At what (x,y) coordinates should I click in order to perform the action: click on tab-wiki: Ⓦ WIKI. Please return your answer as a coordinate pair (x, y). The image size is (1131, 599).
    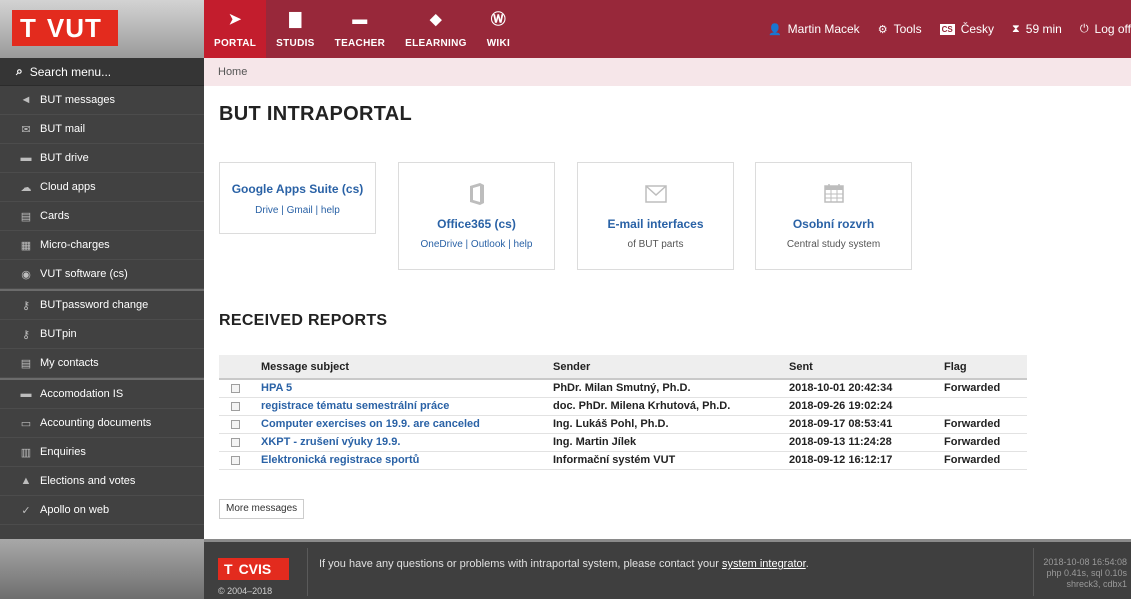
    Looking at the image, I should click on (498, 29).